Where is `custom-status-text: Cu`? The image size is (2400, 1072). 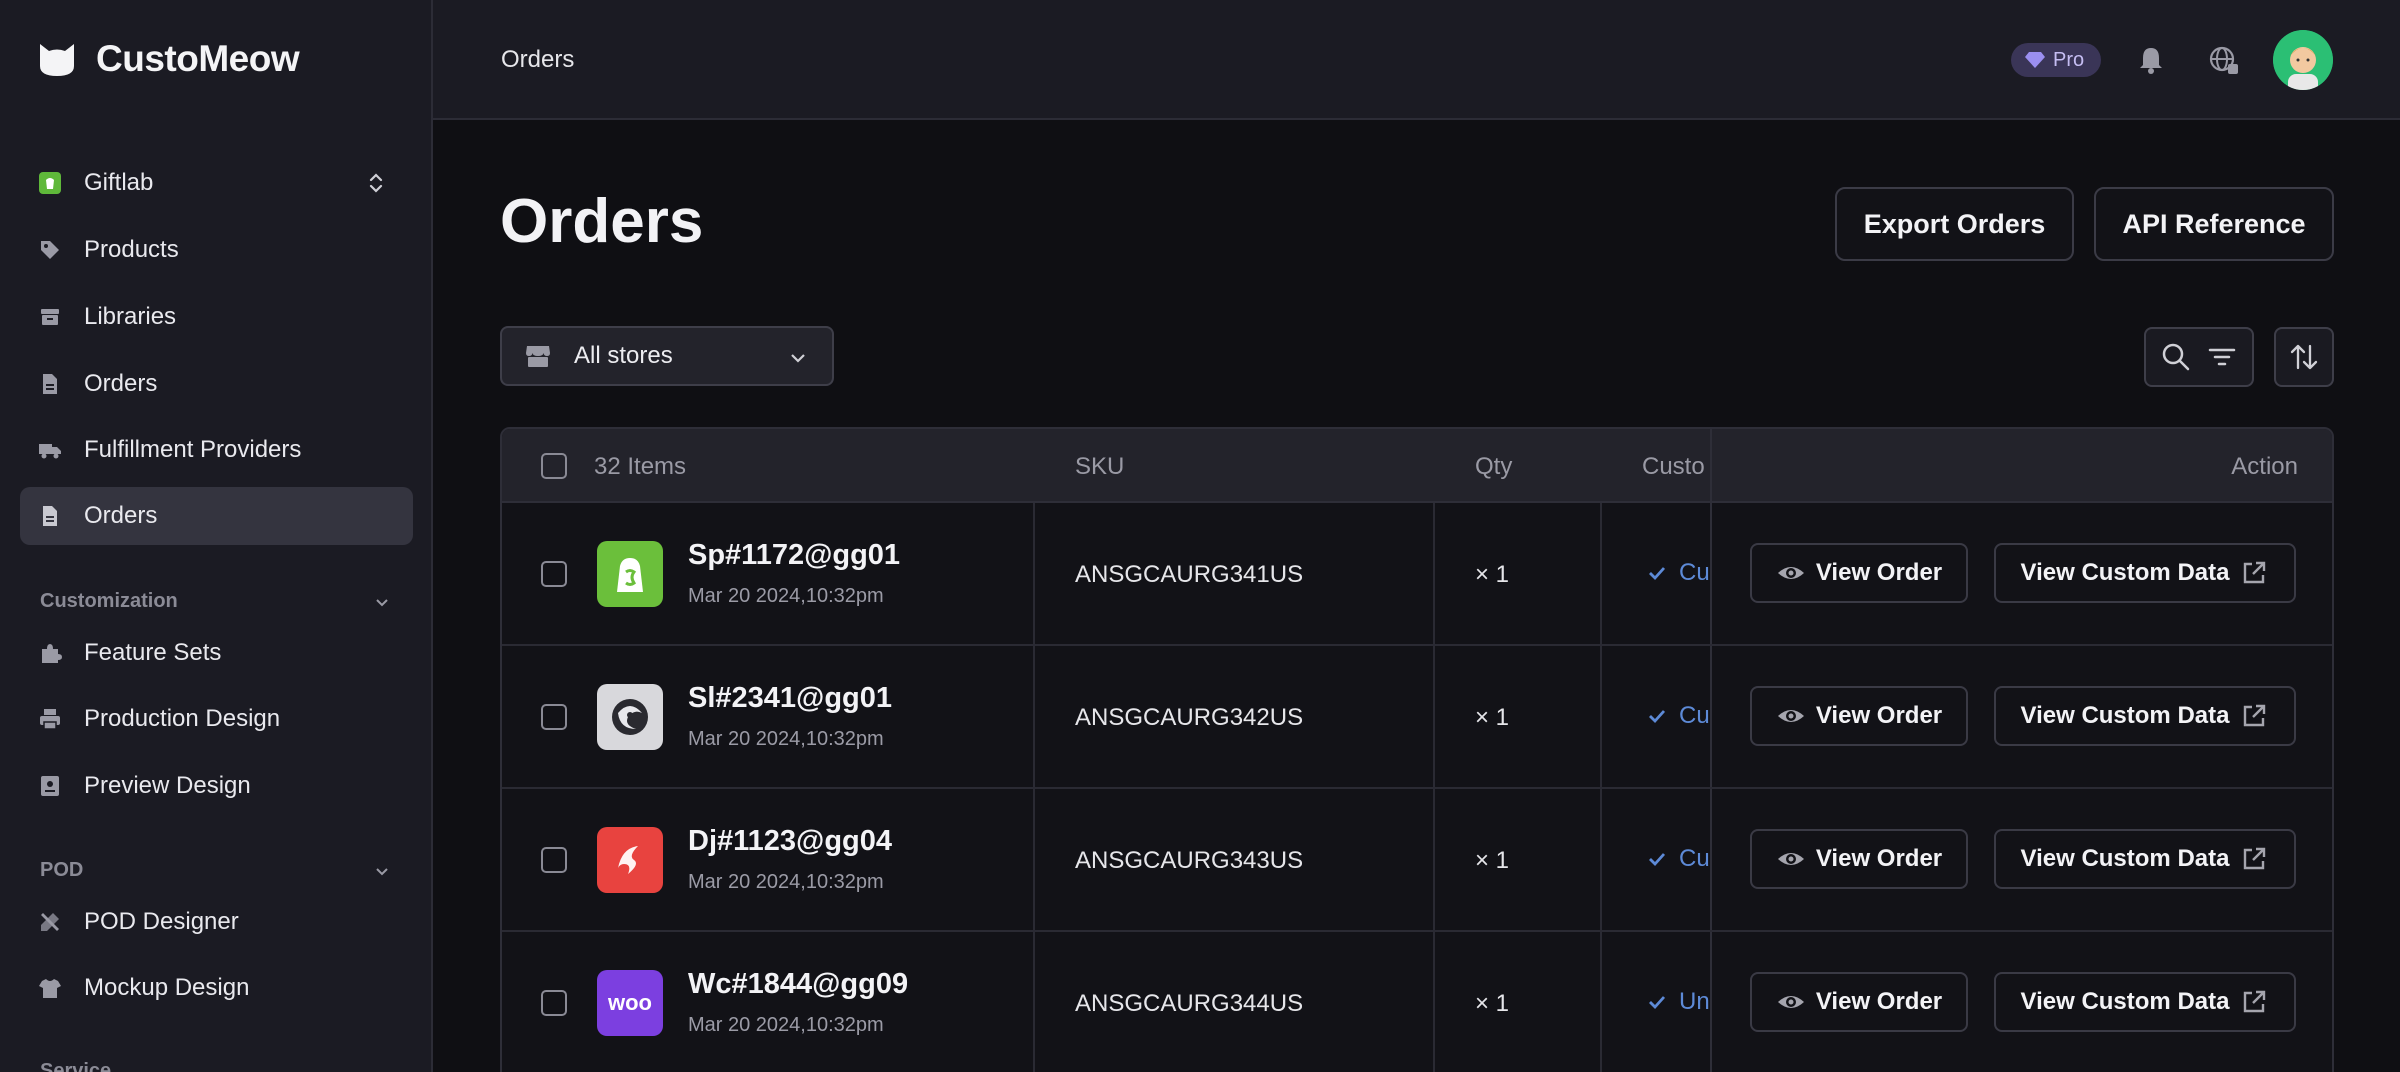
custom-status-text: Cu is located at coordinates (1694, 715).